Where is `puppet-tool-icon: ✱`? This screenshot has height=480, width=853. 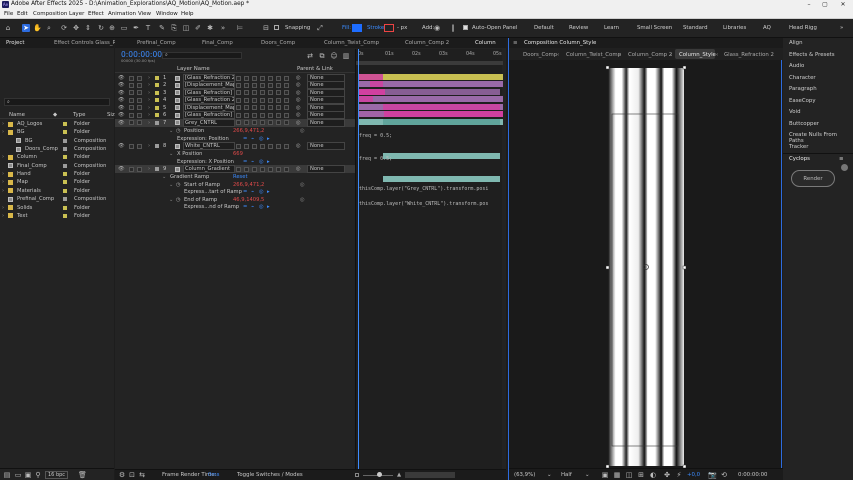 puppet-tool-icon: ✱ is located at coordinates (210, 28).